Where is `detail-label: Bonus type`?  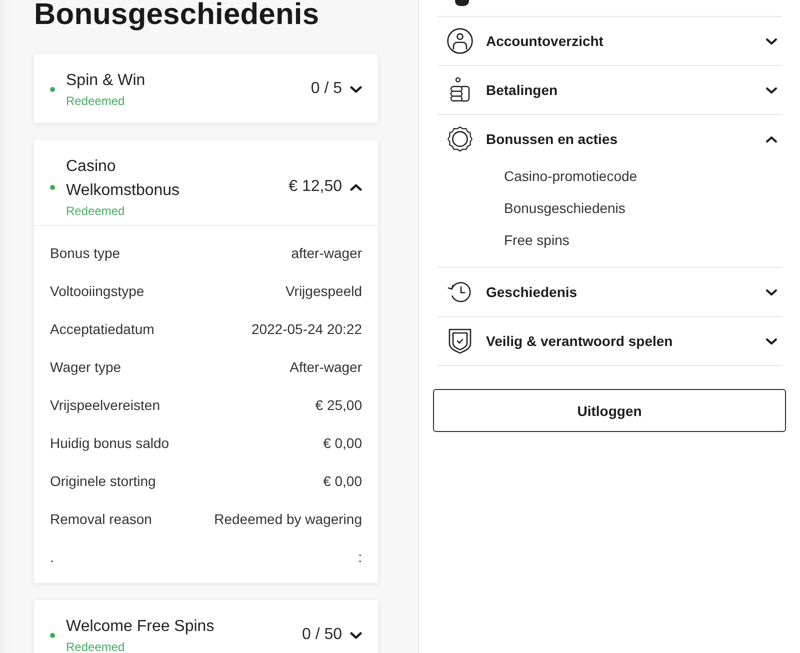 detail-label: Bonus type is located at coordinates (85, 253).